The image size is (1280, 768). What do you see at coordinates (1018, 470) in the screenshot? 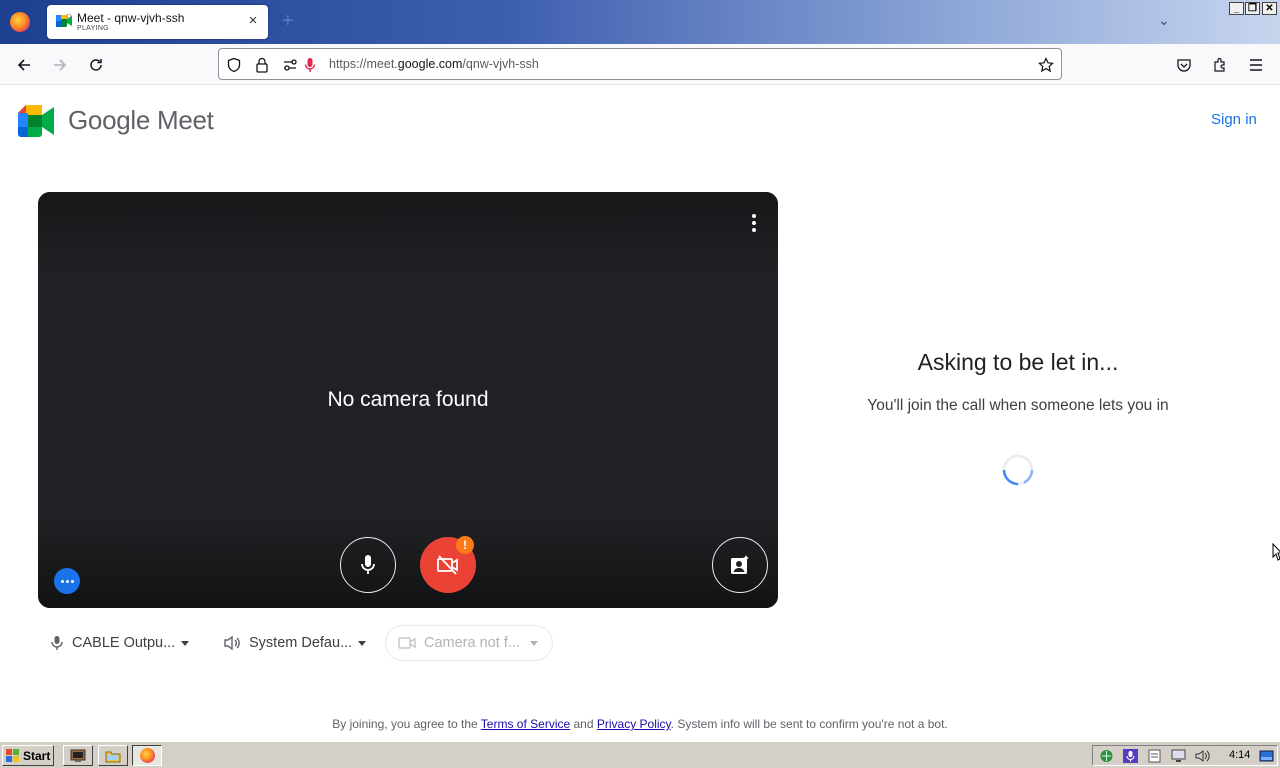
I see `loading-spinner-icon` at bounding box center [1018, 470].